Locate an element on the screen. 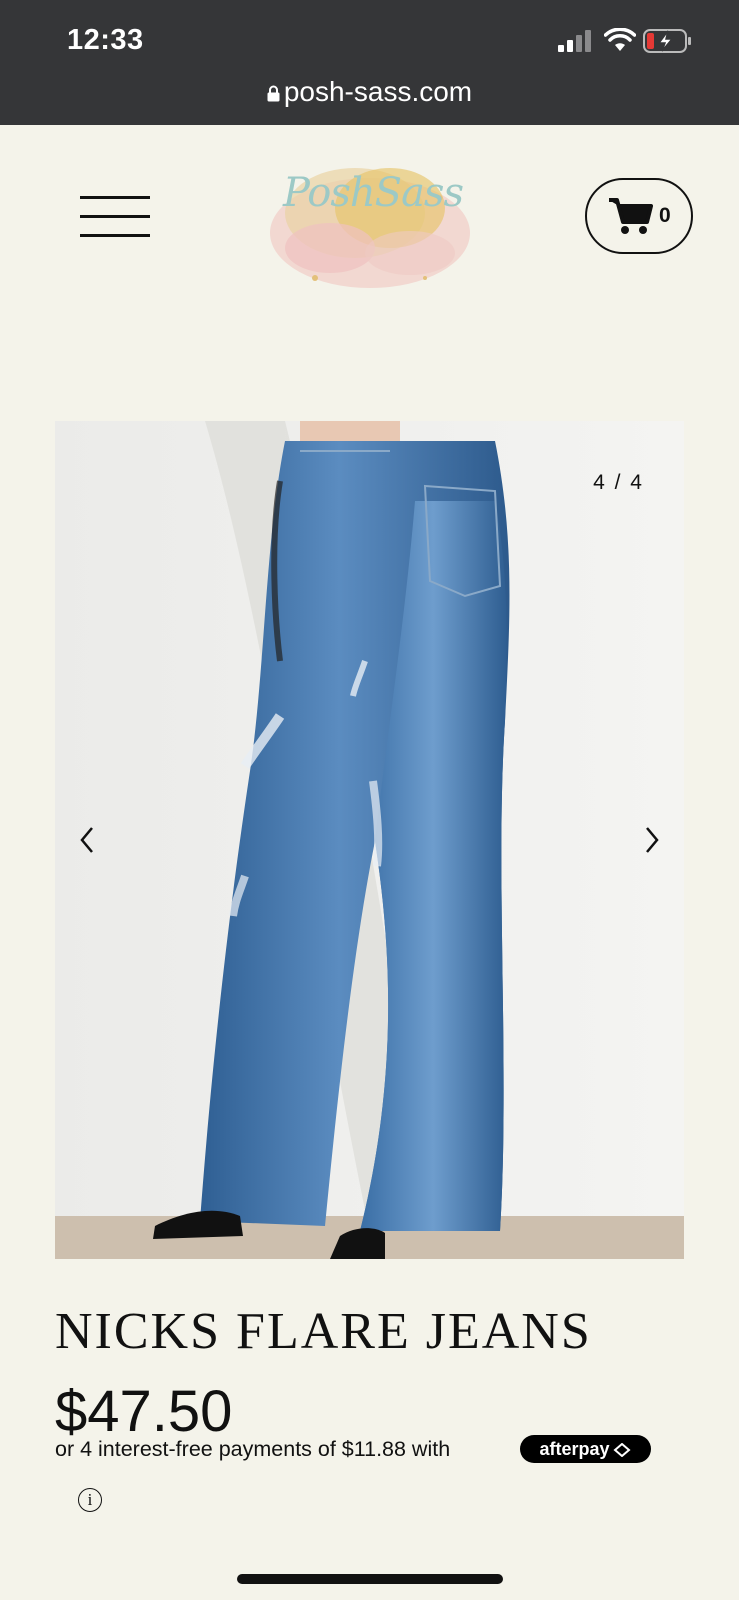 This screenshot has width=739, height=1600. address-bar: posh-sass.com is located at coordinates (369, 92).